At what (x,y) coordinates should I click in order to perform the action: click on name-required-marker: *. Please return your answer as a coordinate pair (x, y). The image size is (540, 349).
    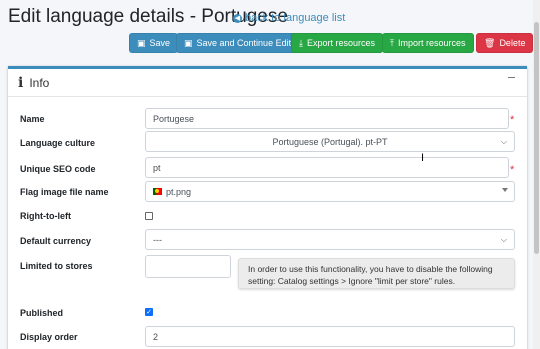
    Looking at the image, I should click on (512, 120).